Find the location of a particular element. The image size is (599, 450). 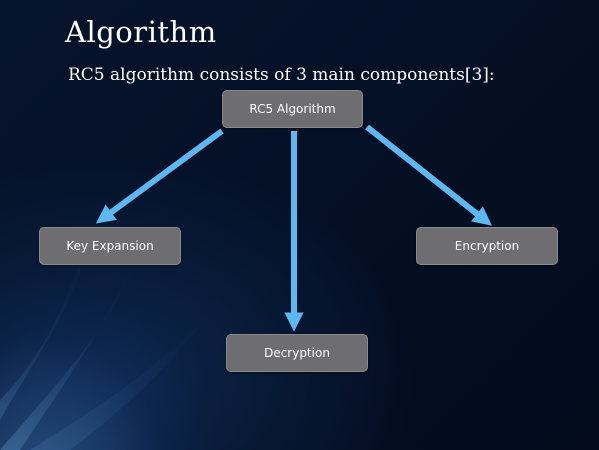

node-key-expansion: Key Expansion is located at coordinates (110, 246).